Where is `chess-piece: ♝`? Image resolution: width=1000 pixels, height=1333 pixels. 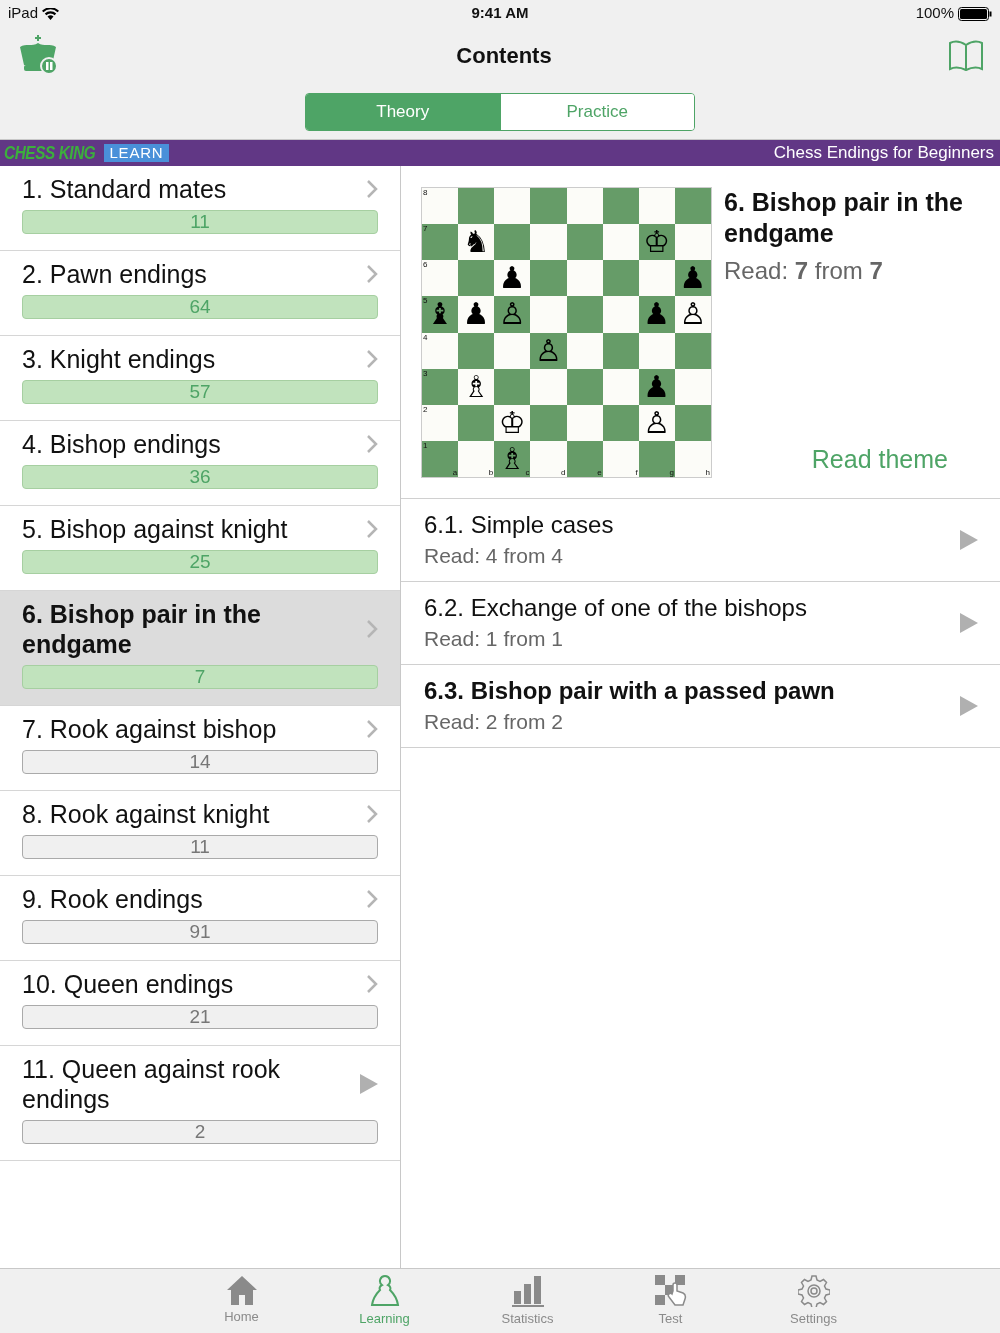
chess-piece: ♝ is located at coordinates (440, 314).